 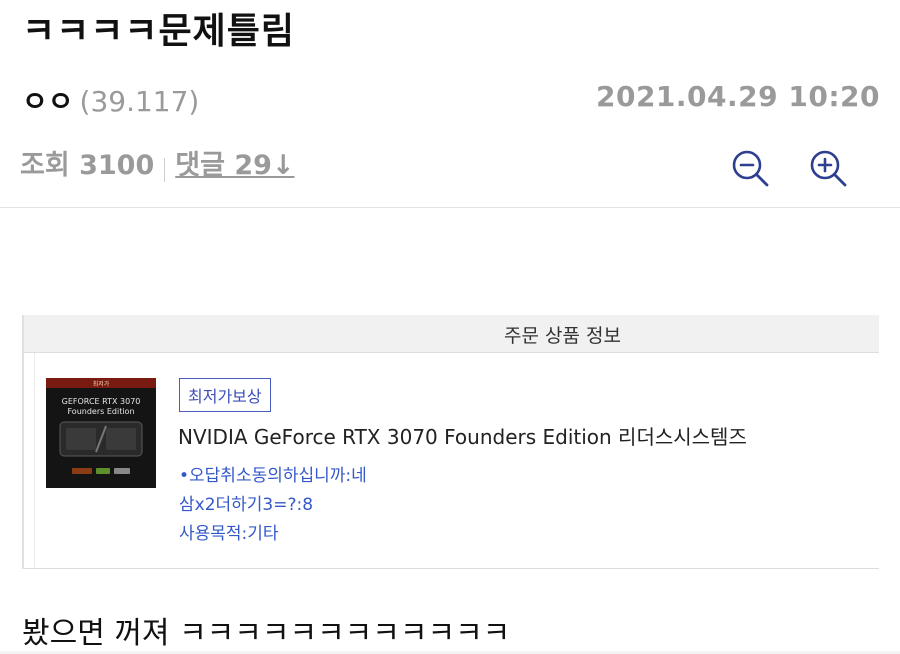 What do you see at coordinates (48, 101) in the screenshot?
I see `author-name: ㅇㅇ` at bounding box center [48, 101].